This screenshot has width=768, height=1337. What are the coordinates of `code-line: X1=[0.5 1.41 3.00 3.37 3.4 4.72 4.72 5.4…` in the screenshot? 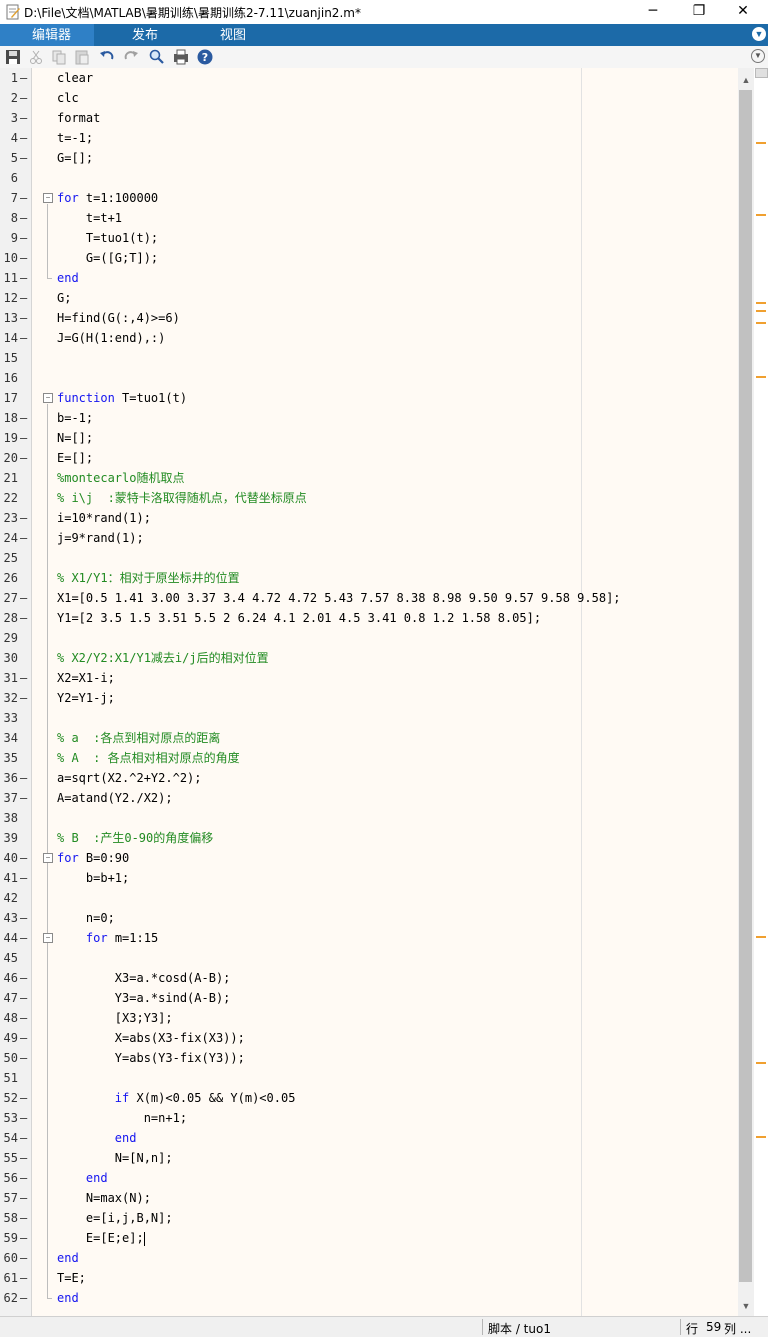 It's located at (339, 598).